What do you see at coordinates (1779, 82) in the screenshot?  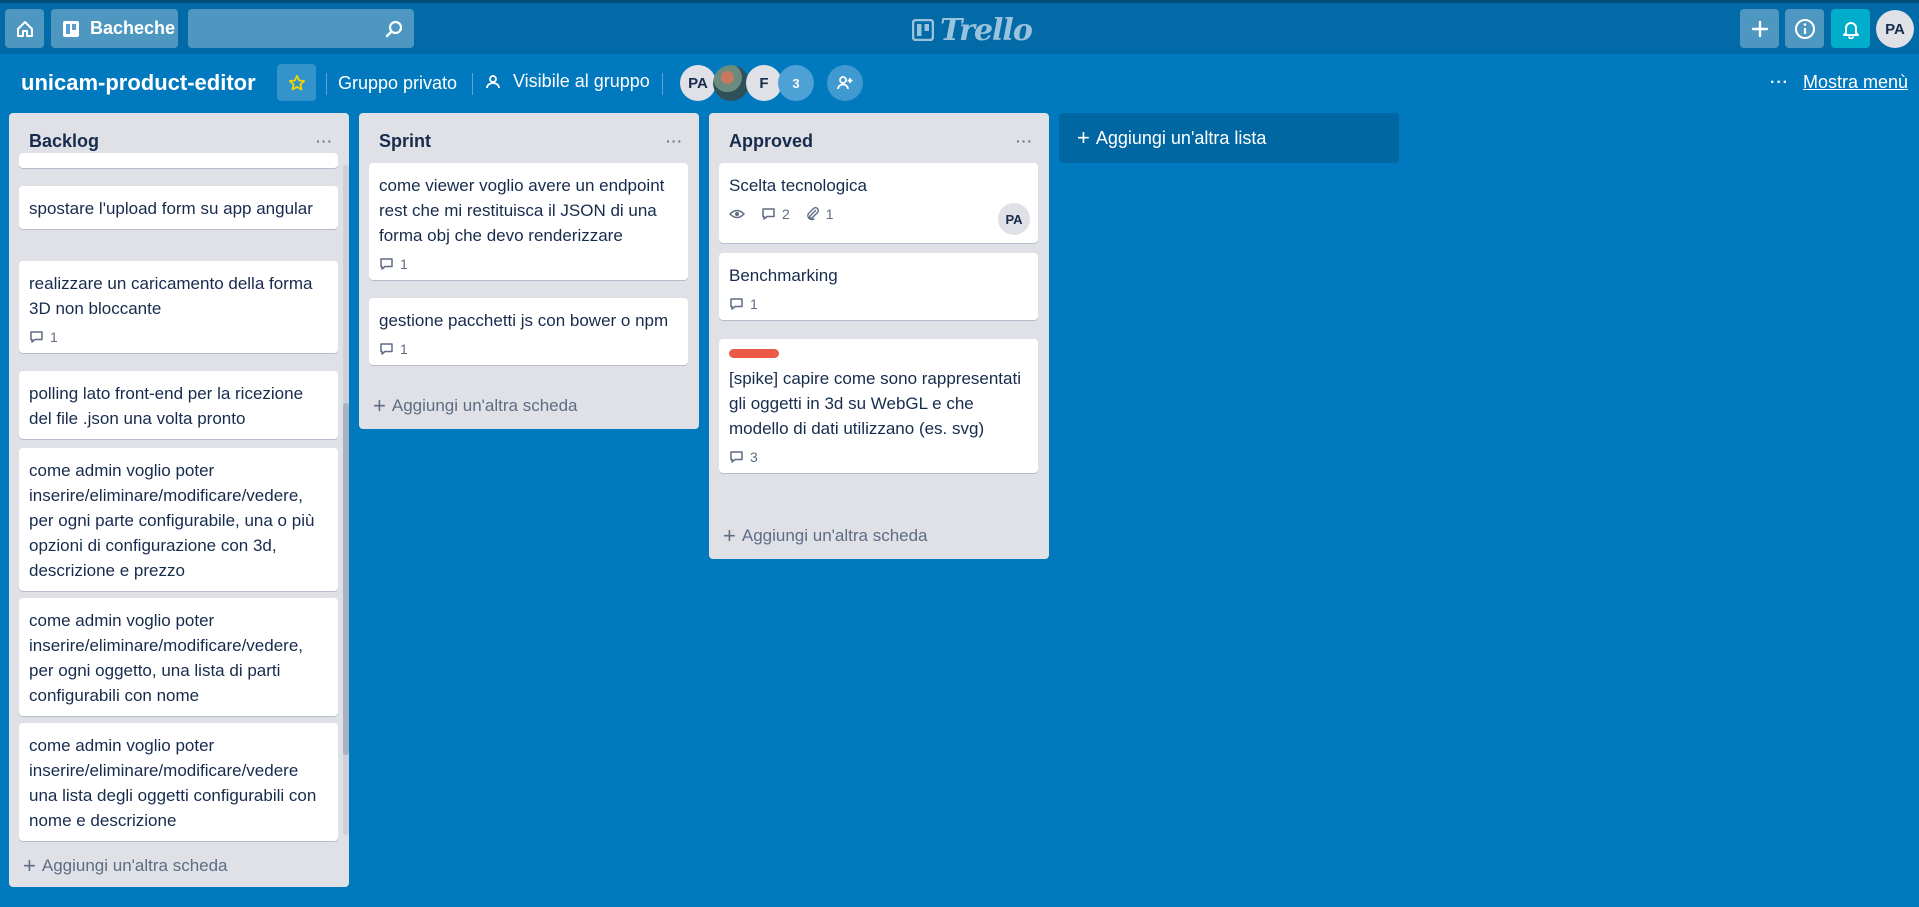 I see `menu-dots-icon: ···` at bounding box center [1779, 82].